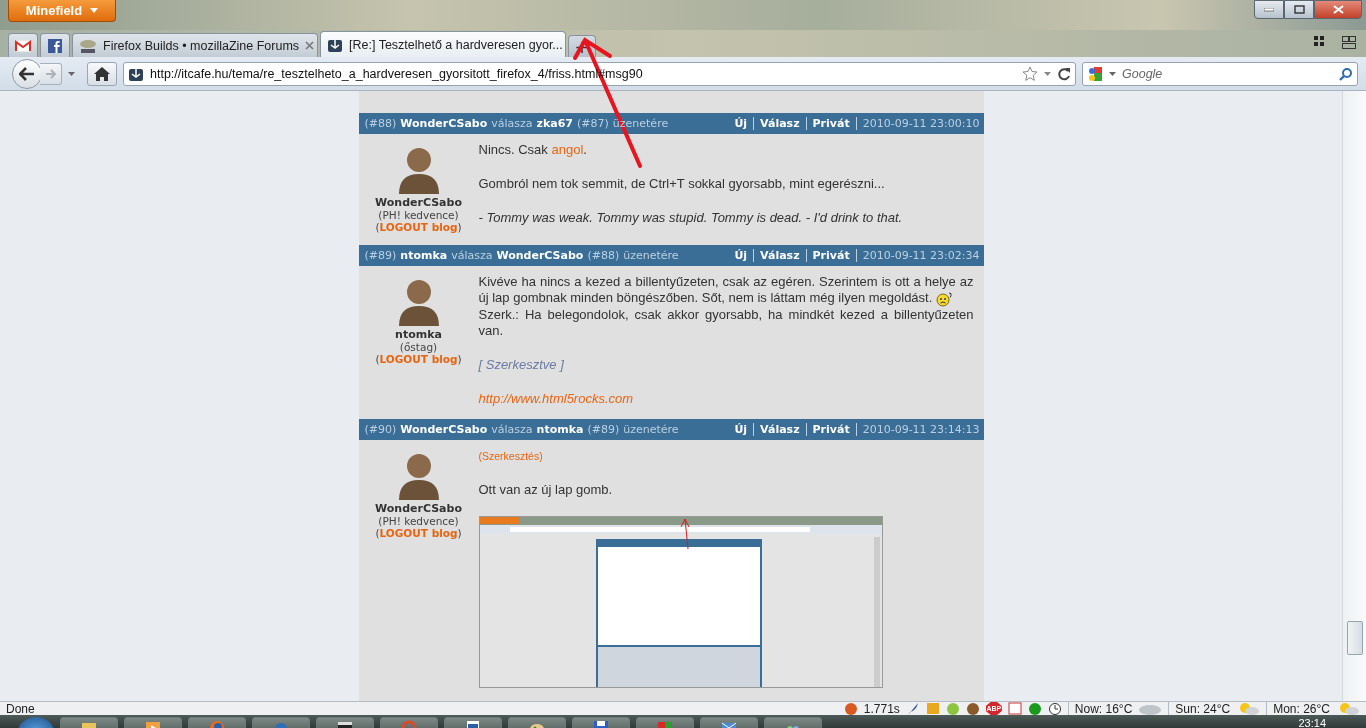 The image size is (1366, 728). I want to click on back-button, so click(27, 73).